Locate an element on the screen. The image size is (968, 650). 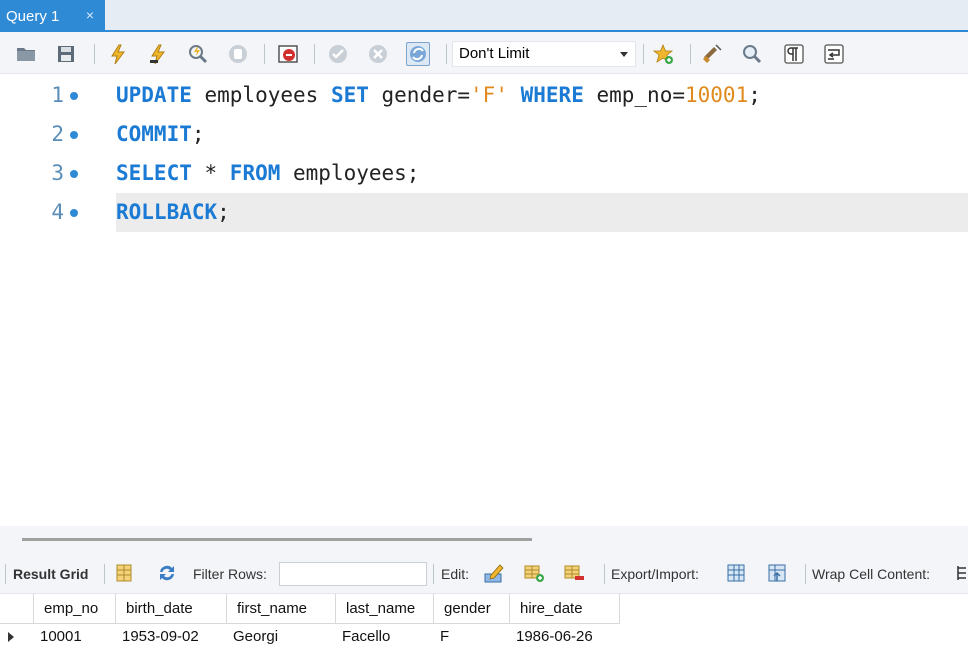
commit-icon is located at coordinates (338, 54).